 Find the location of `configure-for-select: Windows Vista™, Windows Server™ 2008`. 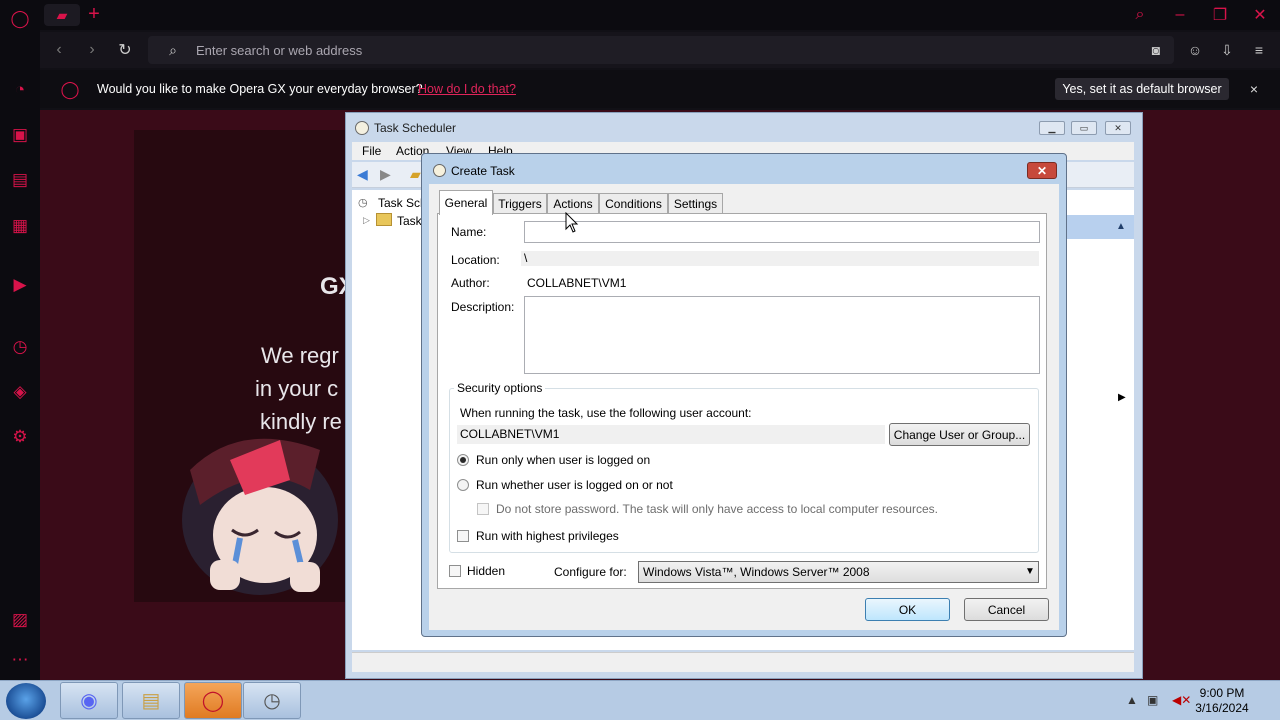

configure-for-select: Windows Vista™, Windows Server™ 2008 is located at coordinates (838, 572).